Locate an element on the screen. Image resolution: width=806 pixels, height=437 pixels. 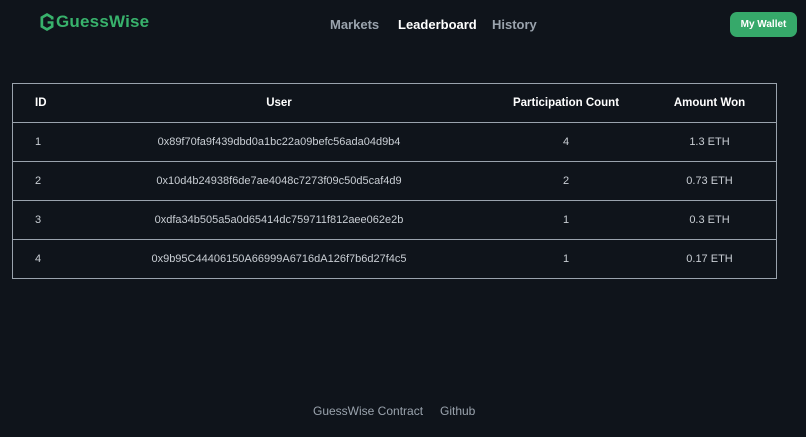
nav-markets: Markets is located at coordinates (354, 24).